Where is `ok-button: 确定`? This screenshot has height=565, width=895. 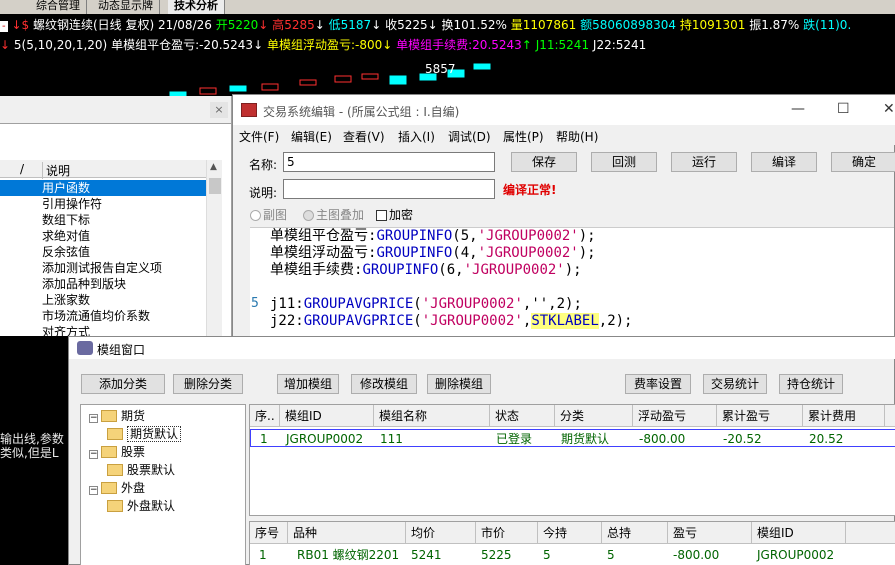 ok-button: 确定 is located at coordinates (863, 162).